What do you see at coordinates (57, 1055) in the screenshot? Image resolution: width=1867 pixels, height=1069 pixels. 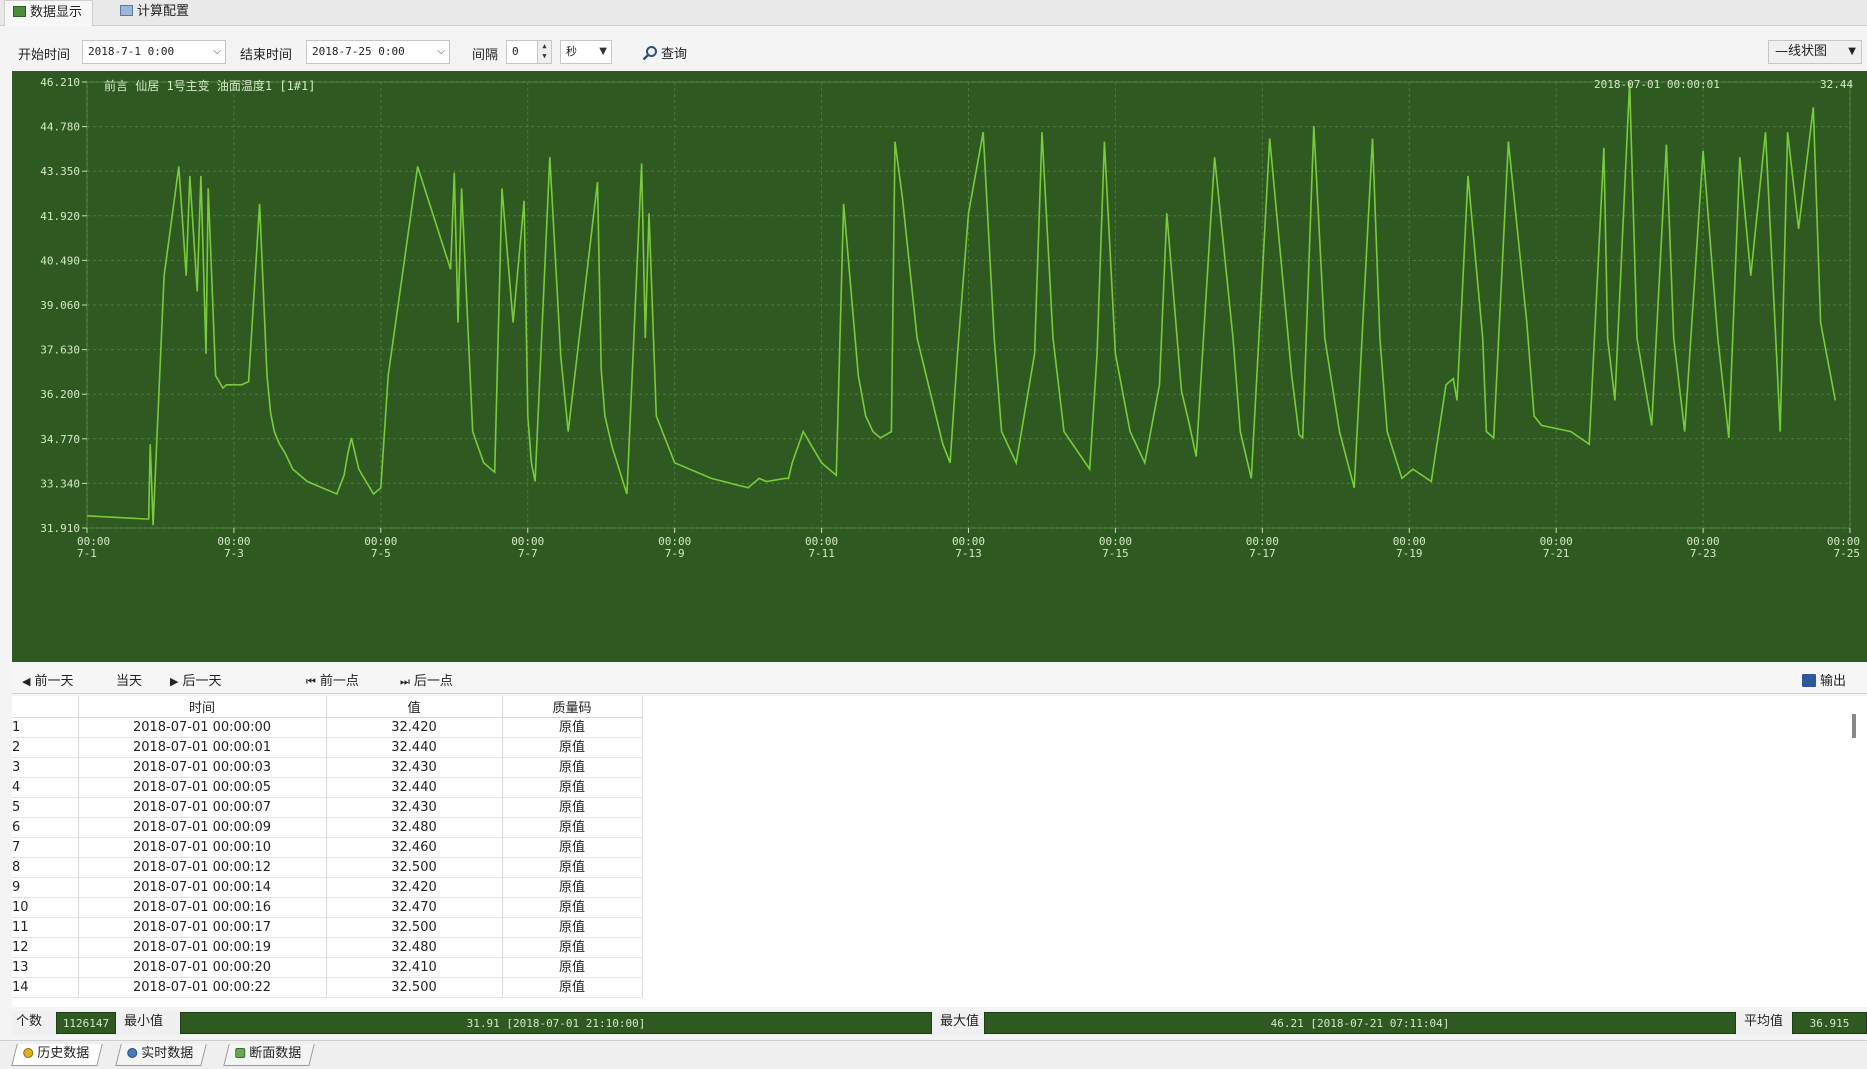 I see `tab-history-data: 历史数据` at bounding box center [57, 1055].